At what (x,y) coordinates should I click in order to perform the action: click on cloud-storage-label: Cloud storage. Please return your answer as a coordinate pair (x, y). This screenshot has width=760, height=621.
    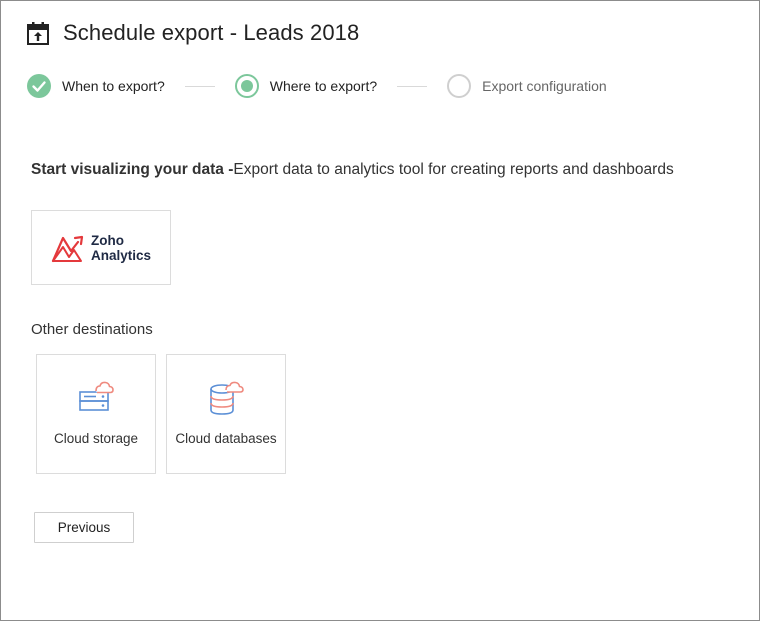
    Looking at the image, I should click on (96, 438).